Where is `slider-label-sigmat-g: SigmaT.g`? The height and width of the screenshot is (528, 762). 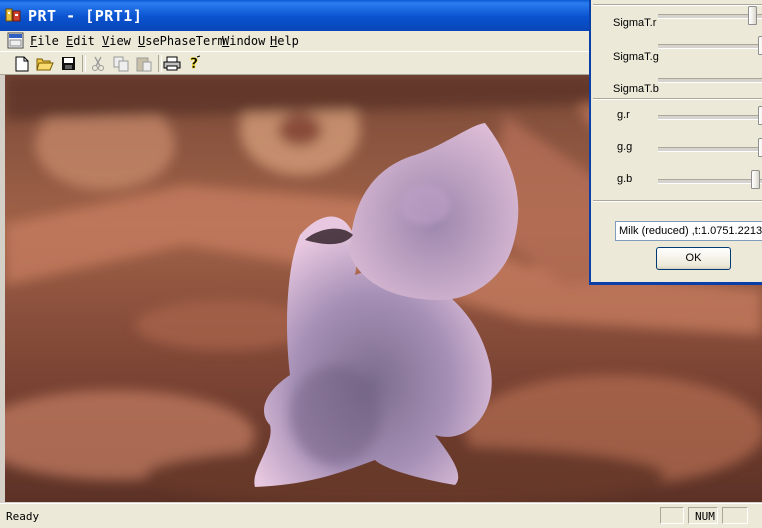 slider-label-sigmat-g: SigmaT.g is located at coordinates (636, 57).